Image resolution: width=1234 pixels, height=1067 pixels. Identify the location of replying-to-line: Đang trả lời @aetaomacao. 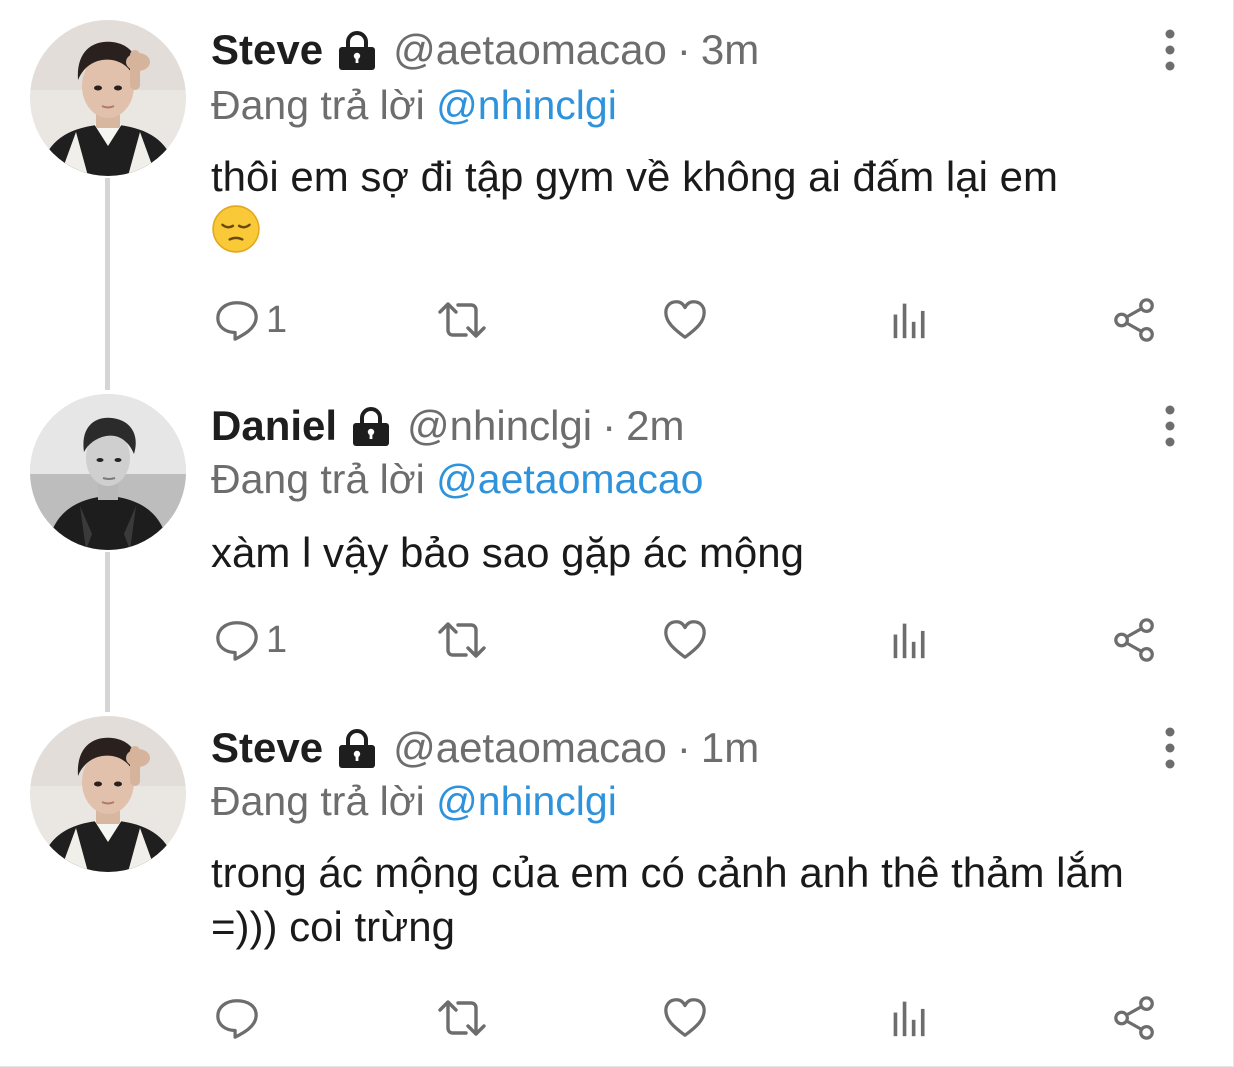
(457, 479).